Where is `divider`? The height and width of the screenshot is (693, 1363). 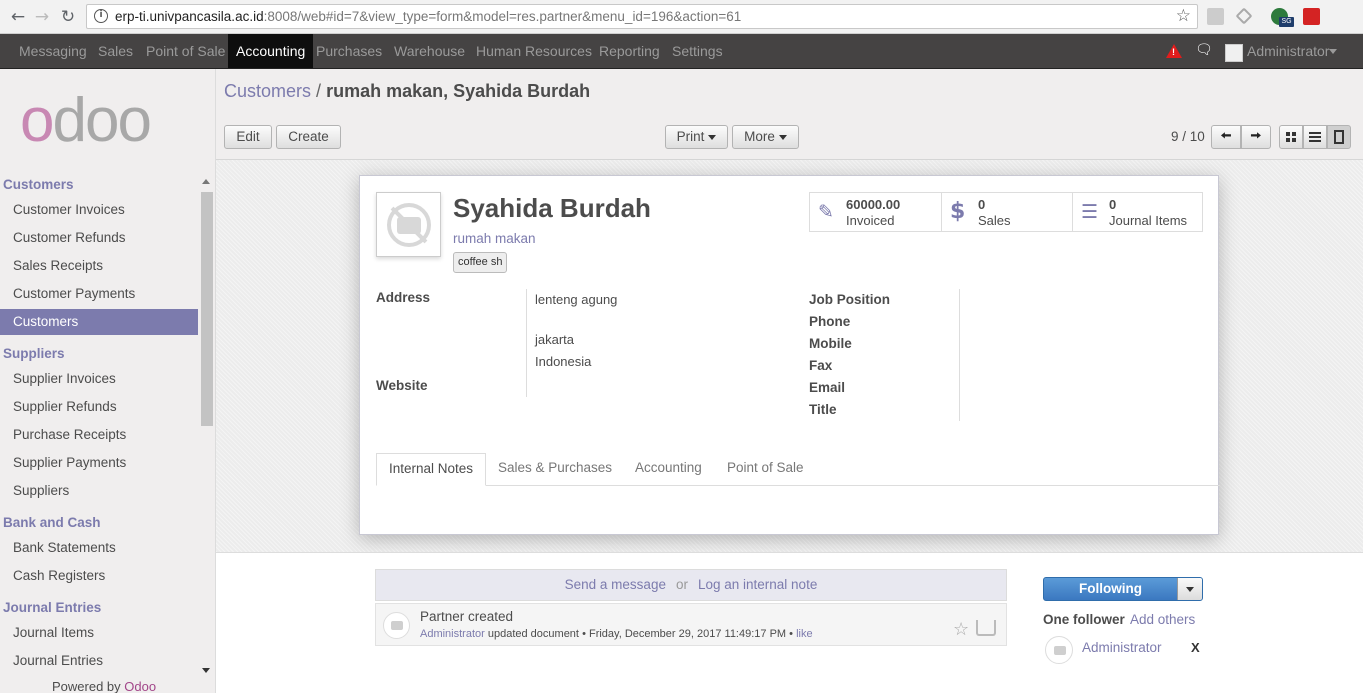 divider is located at coordinates (959, 355).